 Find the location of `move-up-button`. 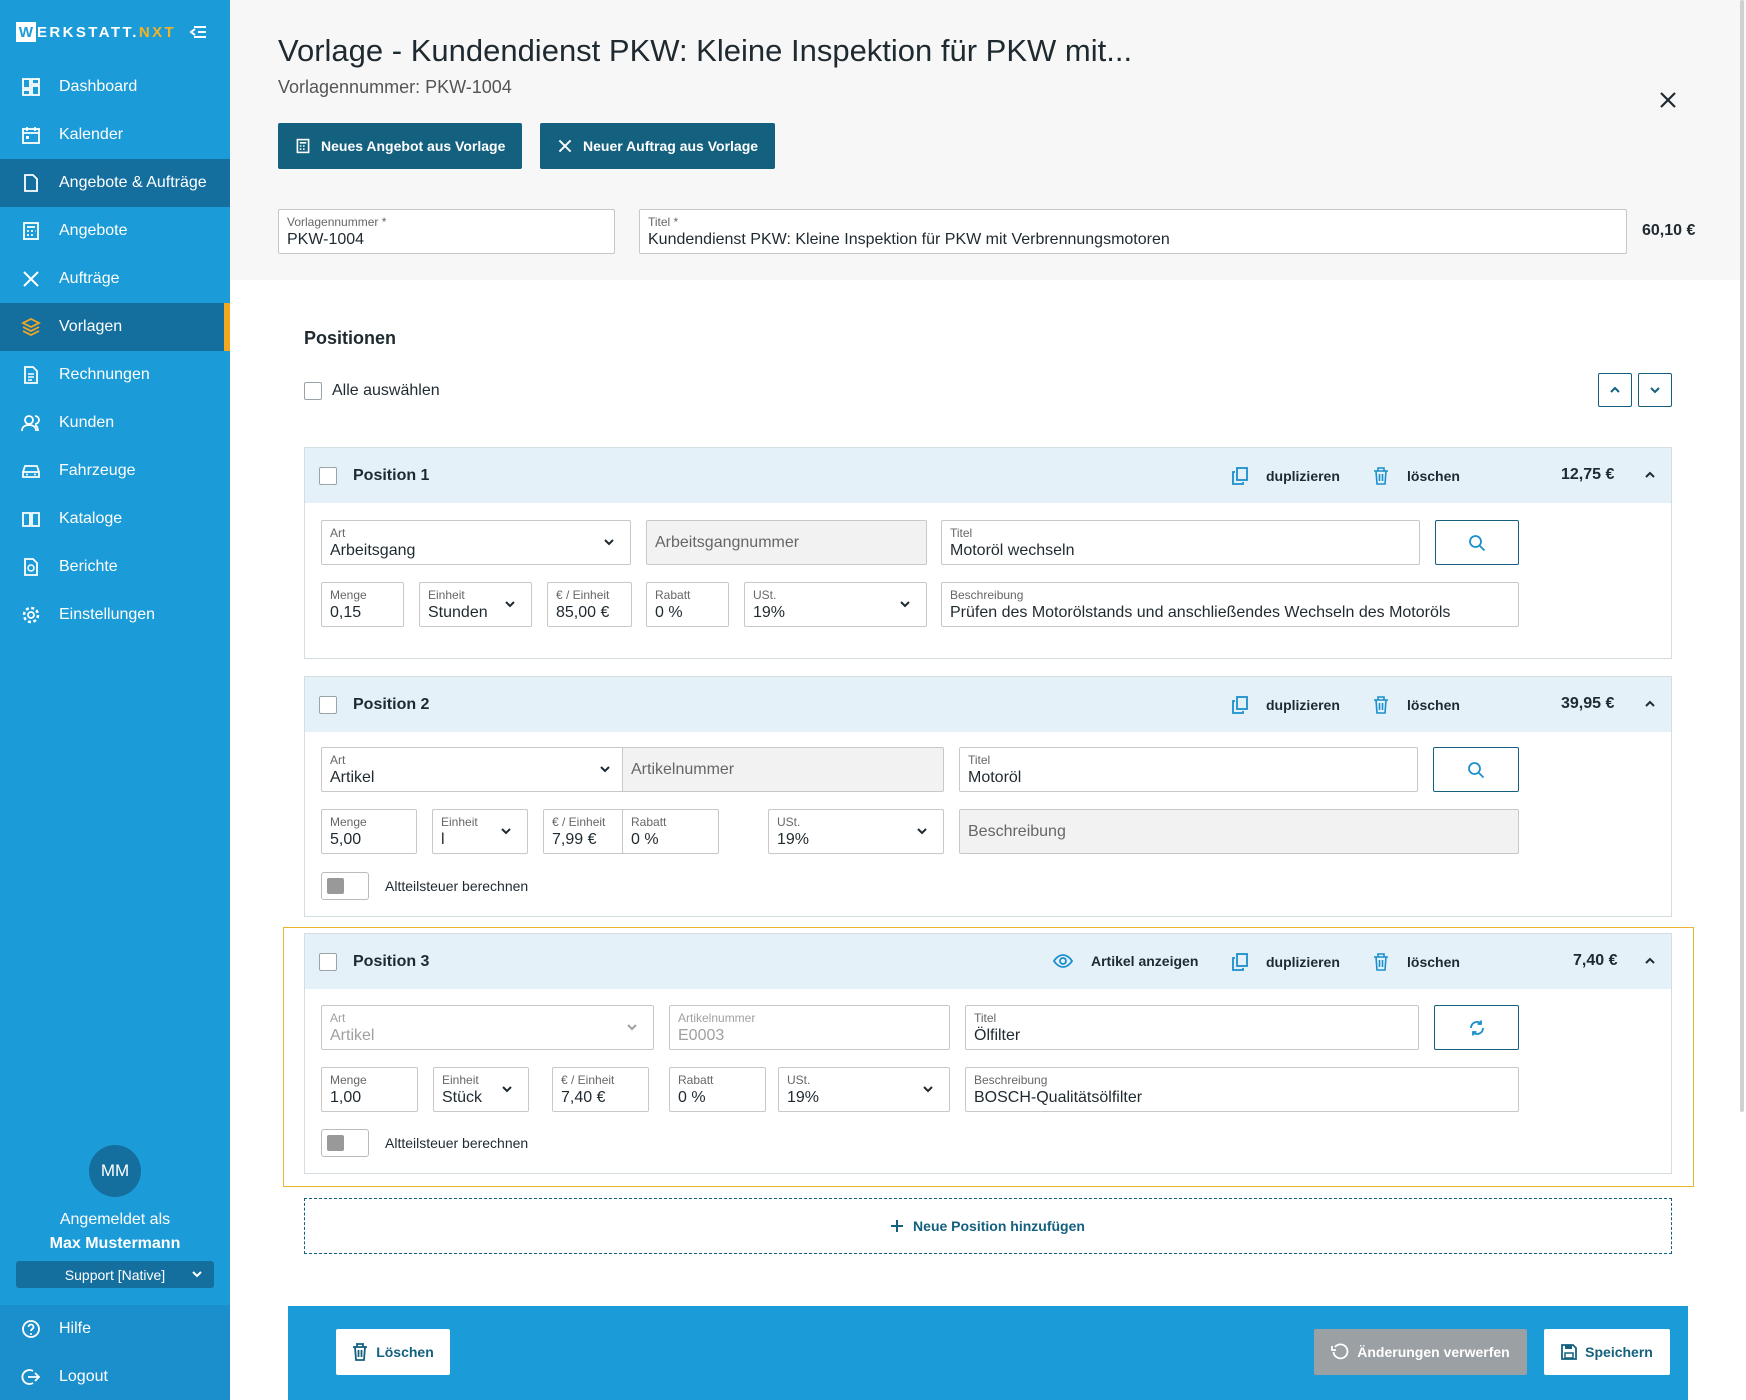

move-up-button is located at coordinates (1615, 390).